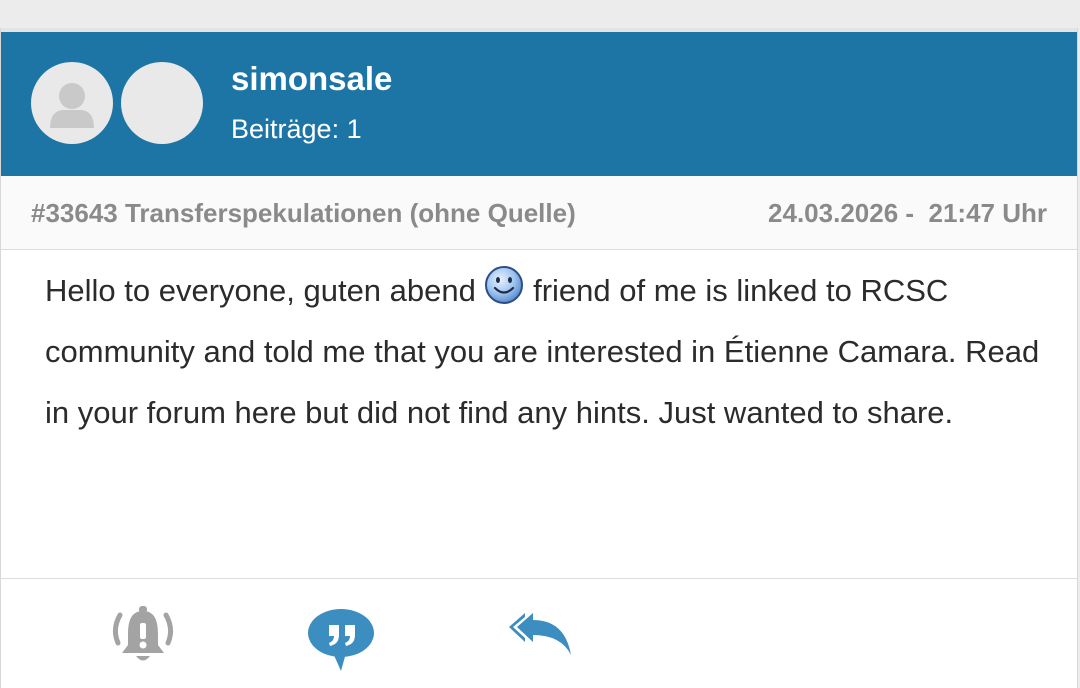 The width and height of the screenshot is (1080, 688). What do you see at coordinates (341, 640) in the screenshot?
I see `quote-bubble-icon` at bounding box center [341, 640].